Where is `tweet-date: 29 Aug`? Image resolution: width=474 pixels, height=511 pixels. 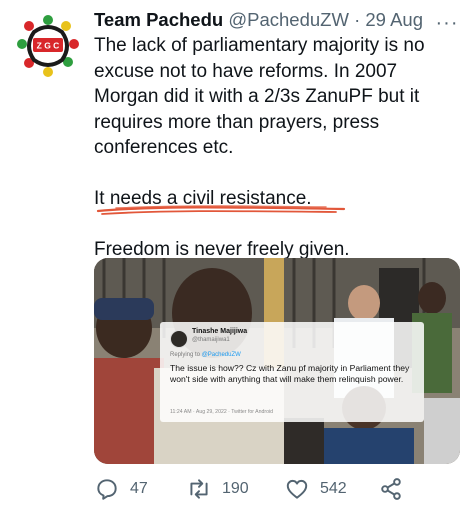
tweet-date: 29 Aug is located at coordinates (394, 19).